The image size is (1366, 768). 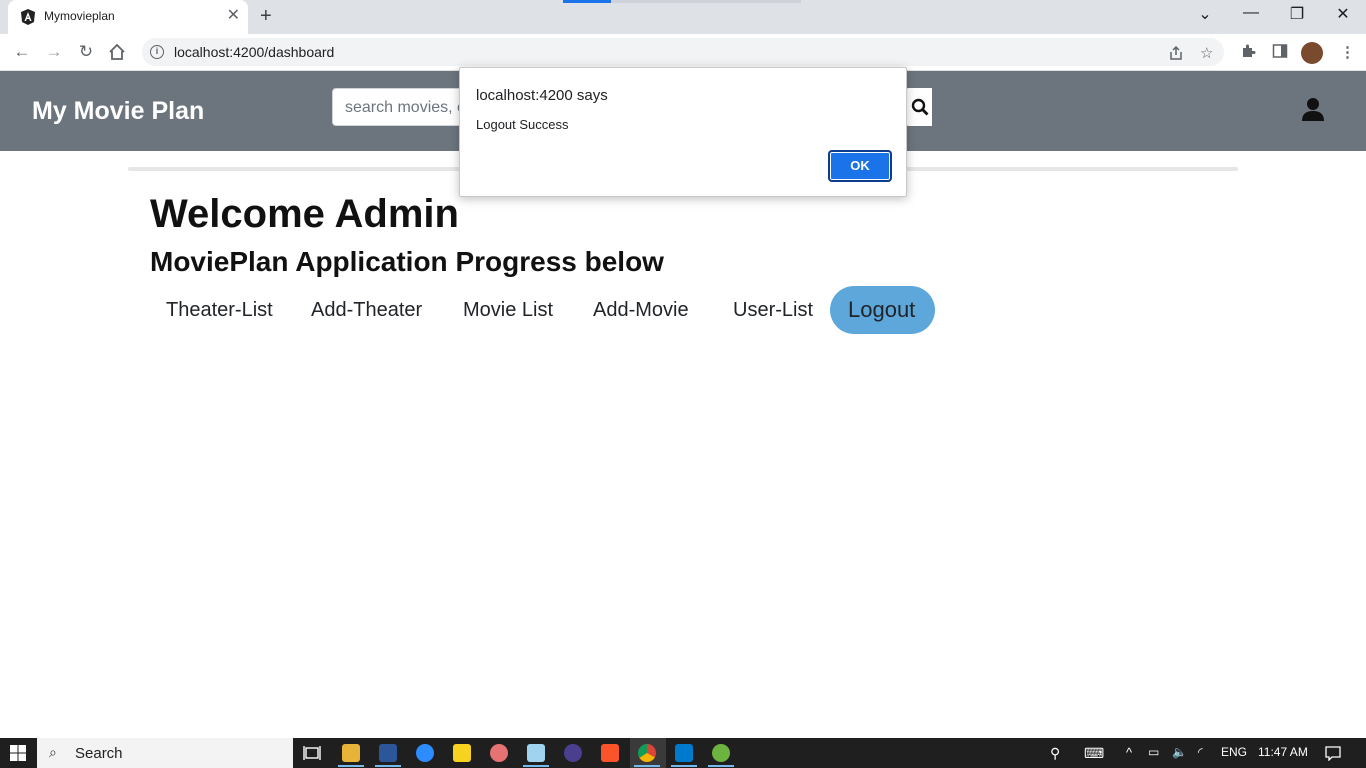 I want to click on zoom-icon, so click(x=425, y=753).